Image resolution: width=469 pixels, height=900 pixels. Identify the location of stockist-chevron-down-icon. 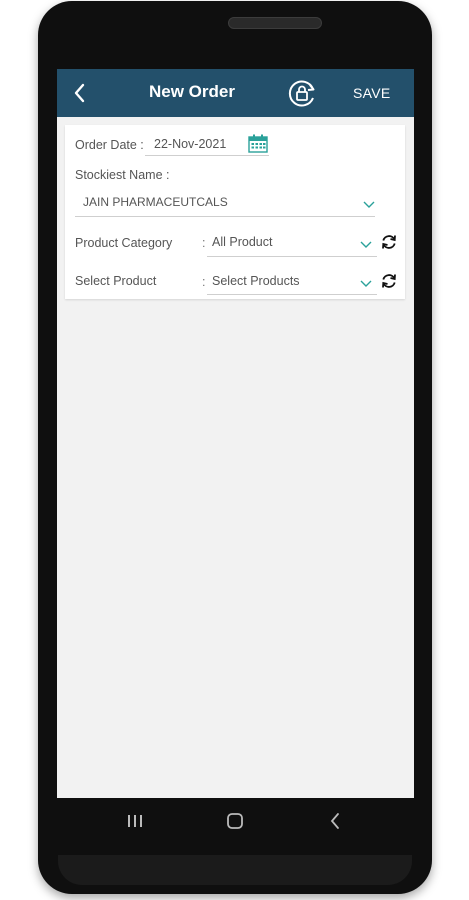
(369, 205).